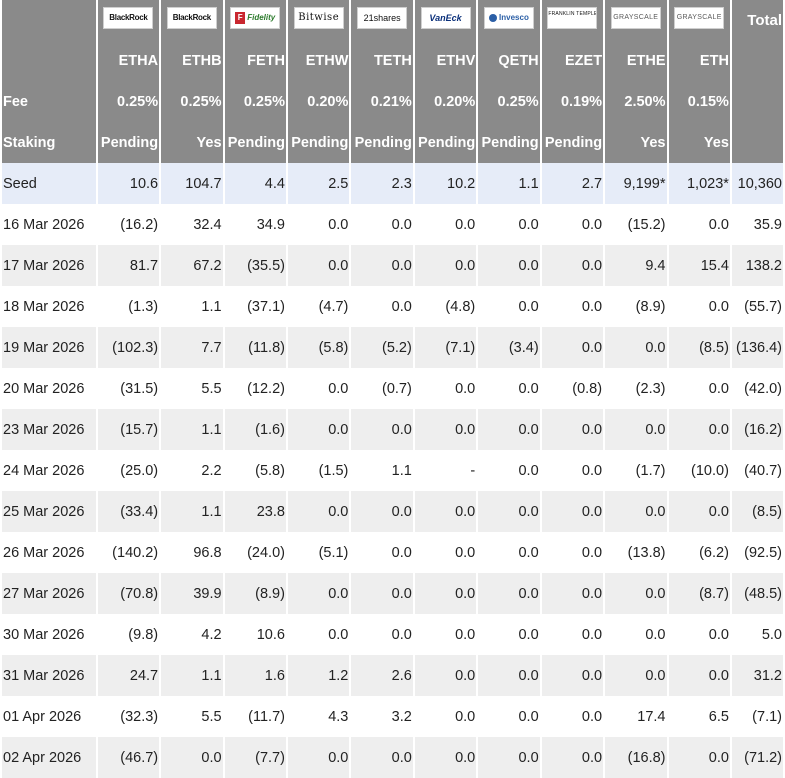 This screenshot has height=778, width=785. Describe the element at coordinates (382, 183) in the screenshot. I see `flow-cell: 2.3` at that location.